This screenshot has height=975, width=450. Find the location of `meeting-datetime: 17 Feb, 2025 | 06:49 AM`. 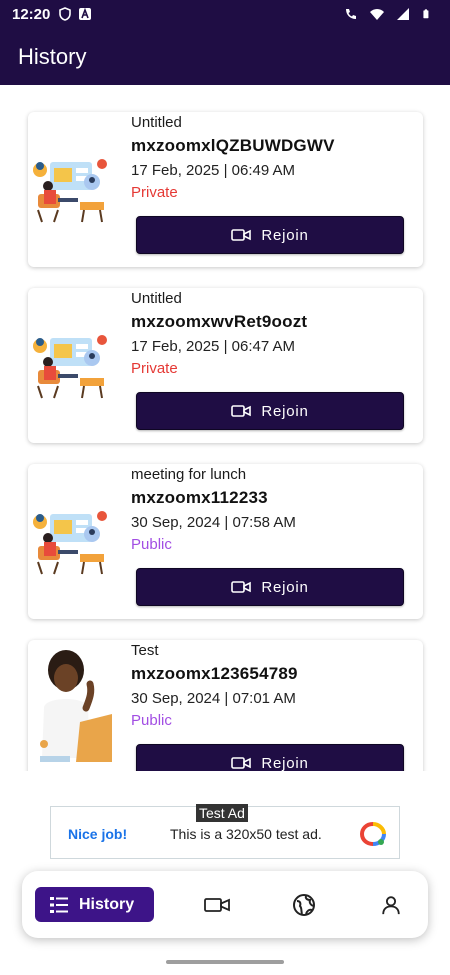

meeting-datetime: 17 Feb, 2025 | 06:49 AM is located at coordinates (213, 170).